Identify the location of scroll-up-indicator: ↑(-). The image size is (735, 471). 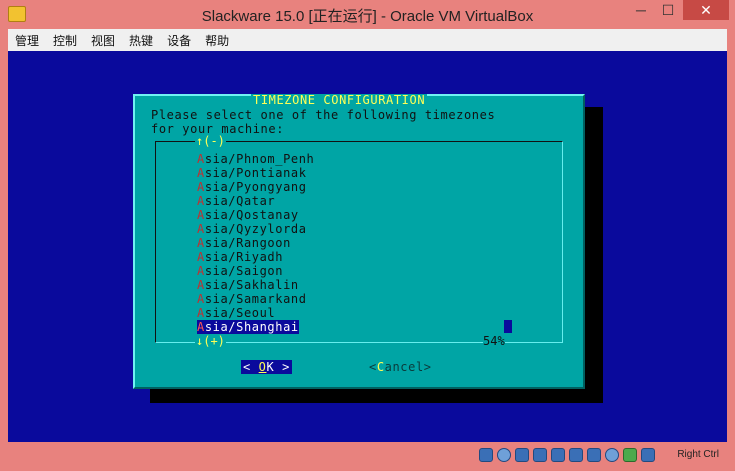
(210, 141).